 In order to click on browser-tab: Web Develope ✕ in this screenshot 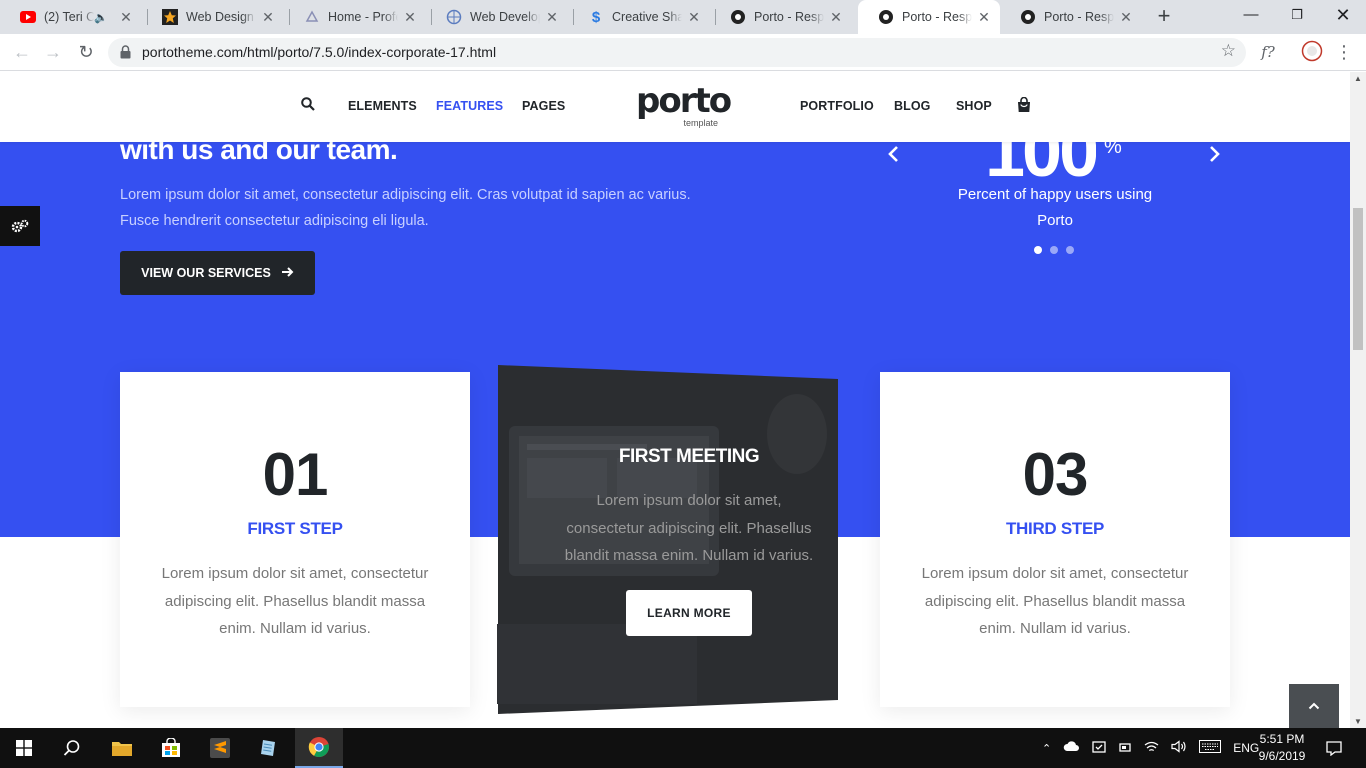, I will do `click(497, 17)`.